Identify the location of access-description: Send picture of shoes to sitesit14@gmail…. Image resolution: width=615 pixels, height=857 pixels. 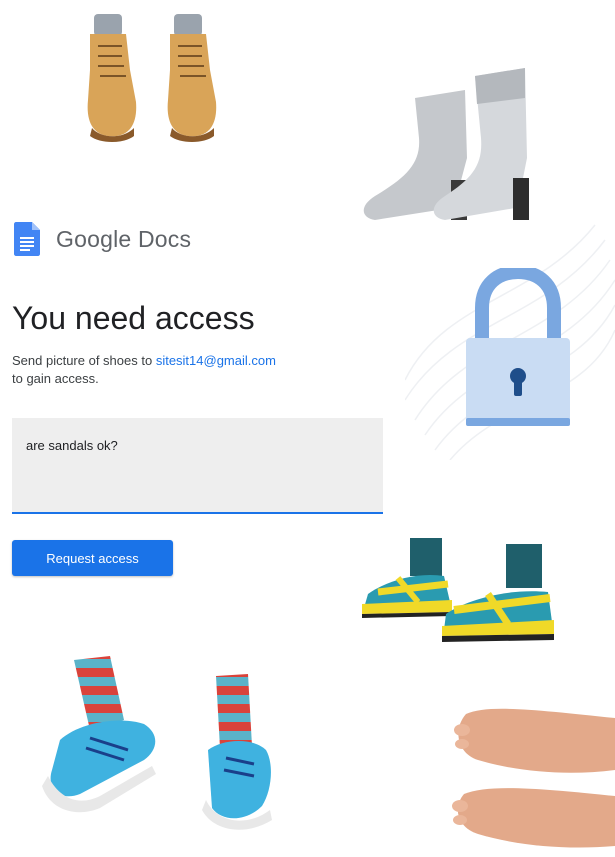
(202, 370).